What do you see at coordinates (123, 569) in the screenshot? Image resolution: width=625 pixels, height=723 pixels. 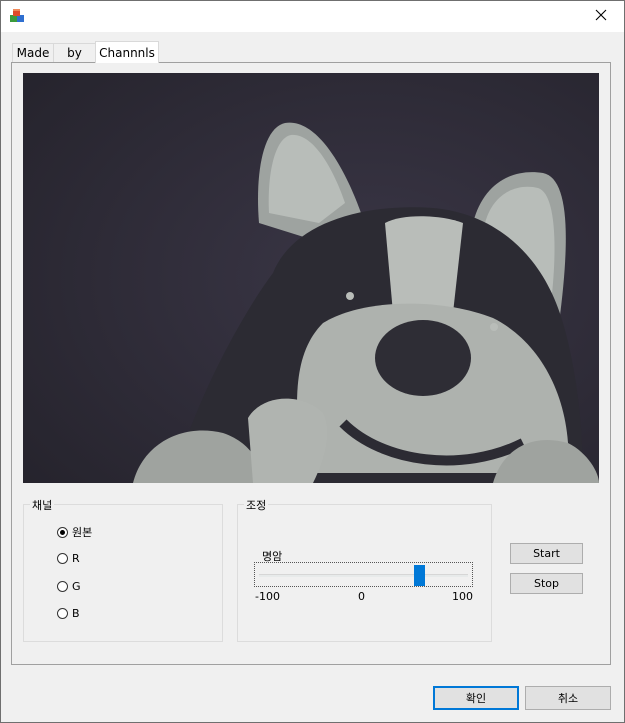 I see `channel-group: 채널` at bounding box center [123, 569].